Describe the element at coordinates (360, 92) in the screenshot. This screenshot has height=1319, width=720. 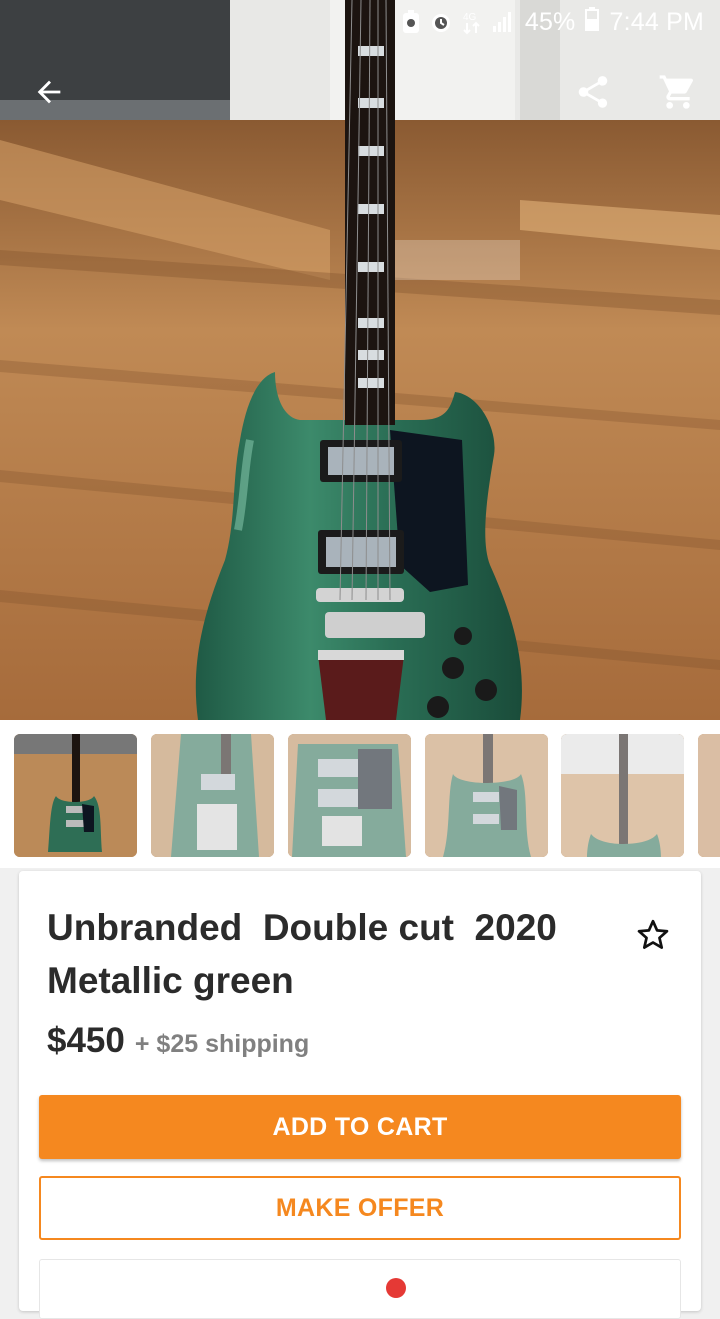
I see `action-bar` at that location.